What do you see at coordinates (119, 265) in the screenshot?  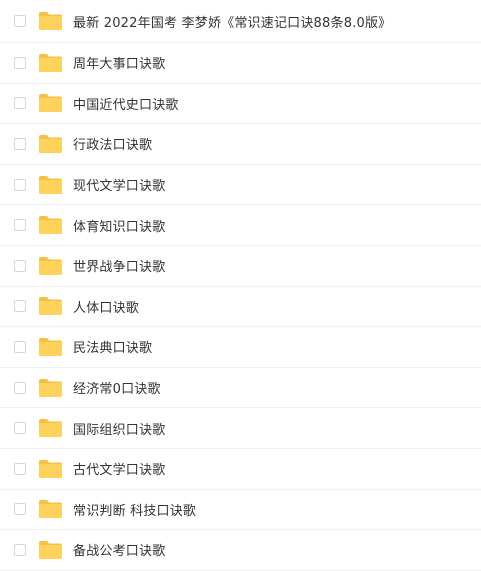 I see `file-name: 世界战争口诀歌` at bounding box center [119, 265].